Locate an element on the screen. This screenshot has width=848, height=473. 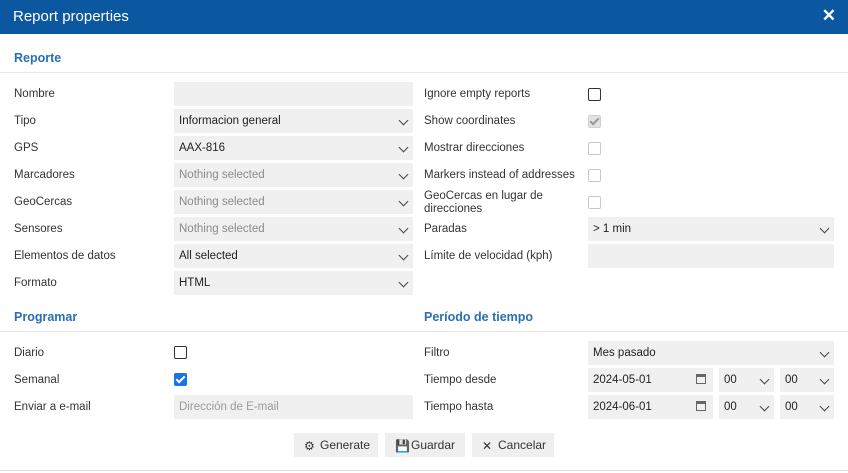
tipo-value: Informacion general is located at coordinates (230, 121).